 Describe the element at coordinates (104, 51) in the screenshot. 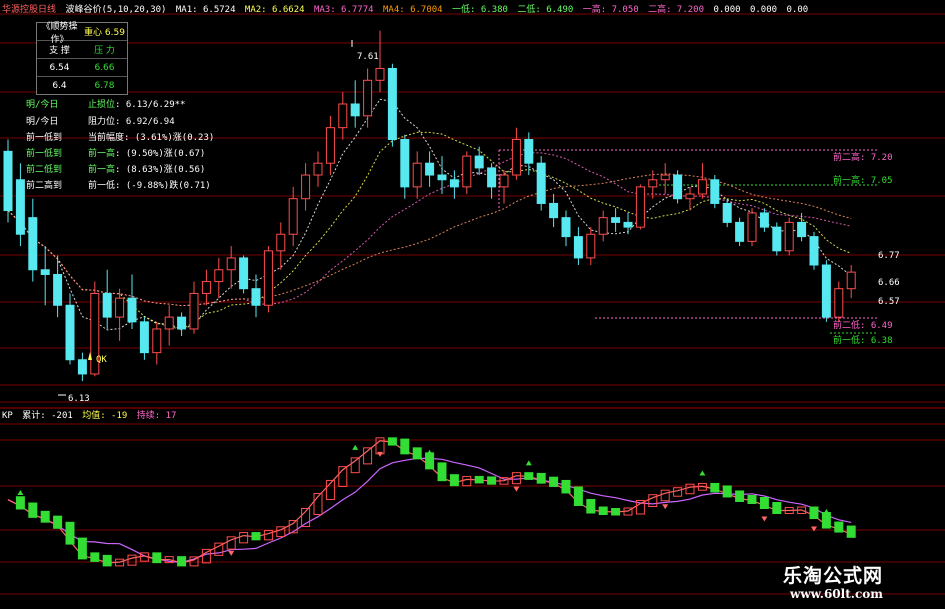

I see `resistance-header: 压 力` at that location.